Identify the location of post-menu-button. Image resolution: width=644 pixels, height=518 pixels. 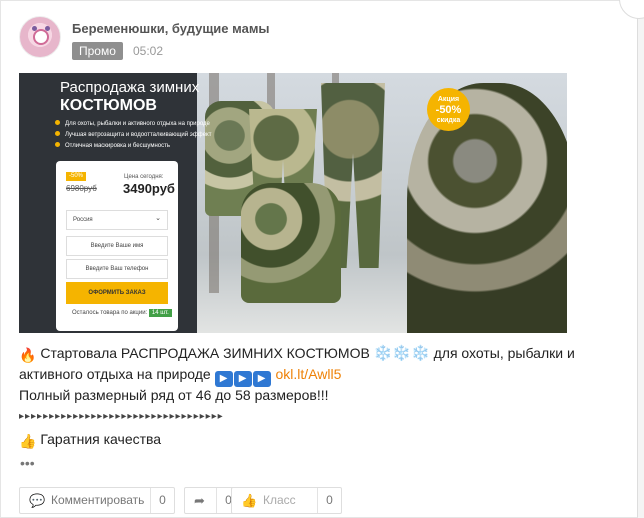
(631, 9).